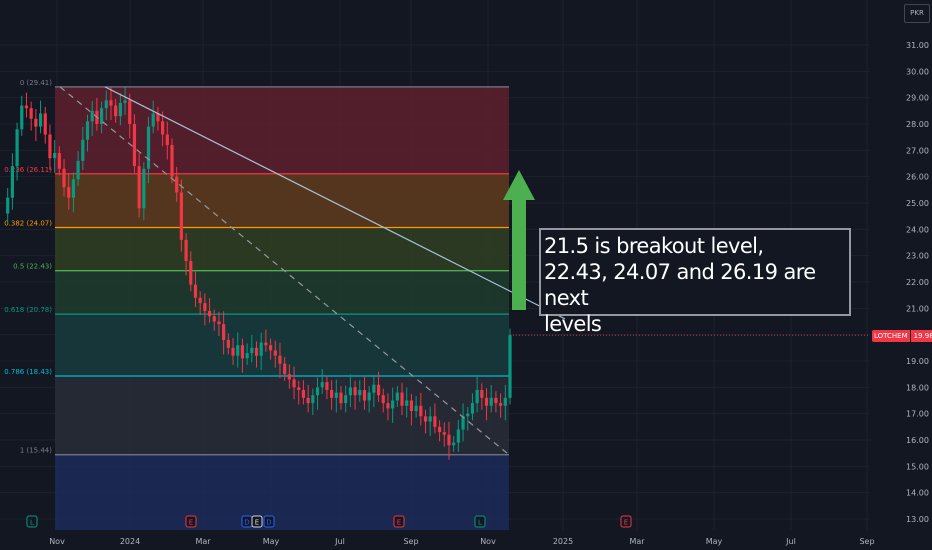  I want to click on y-tick-label: 22.00, so click(917, 282).